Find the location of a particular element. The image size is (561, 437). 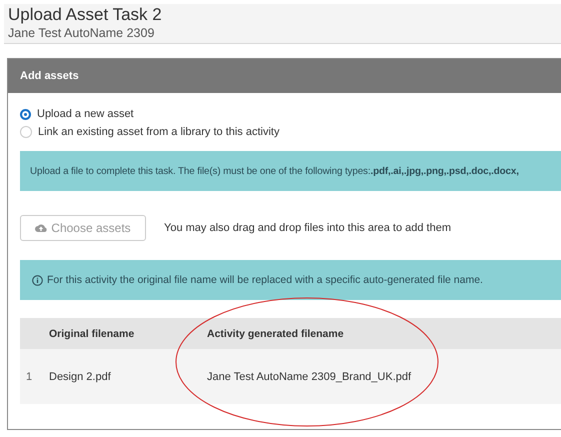

table-cell: Jane Test AutoName 2309_Brand_UK.pdf is located at coordinates (383, 376).